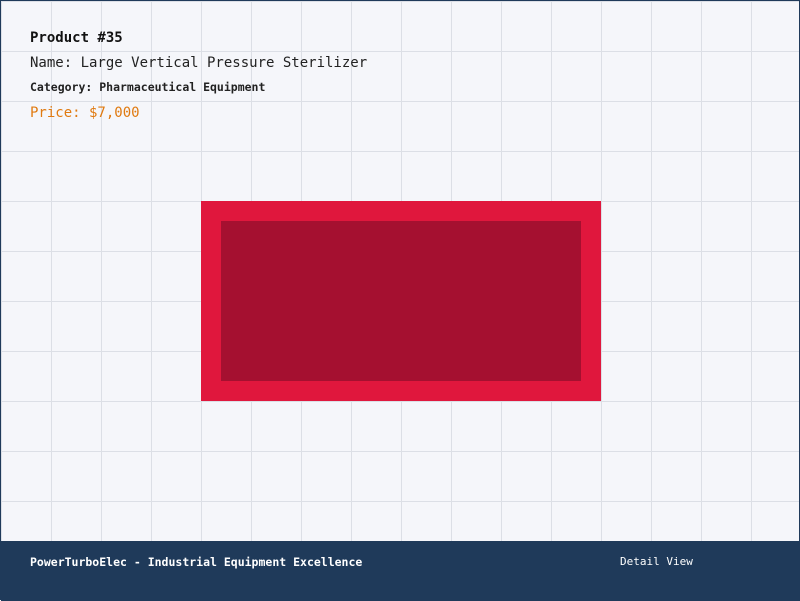 The height and width of the screenshot is (601, 800). I want to click on product-number-heading: Product #35, so click(76, 38).